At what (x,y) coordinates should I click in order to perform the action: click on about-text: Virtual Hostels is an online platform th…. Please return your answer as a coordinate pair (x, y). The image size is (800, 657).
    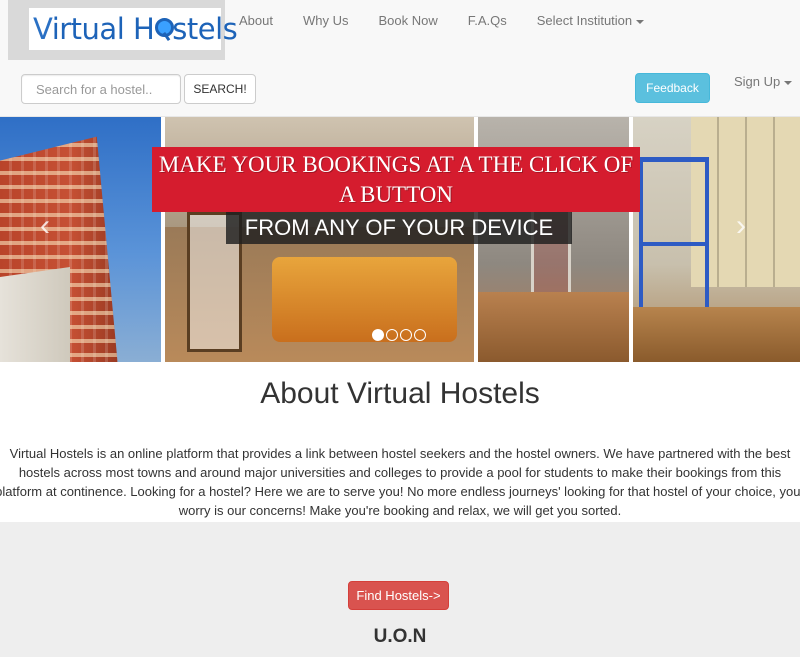
    Looking at the image, I should click on (400, 482).